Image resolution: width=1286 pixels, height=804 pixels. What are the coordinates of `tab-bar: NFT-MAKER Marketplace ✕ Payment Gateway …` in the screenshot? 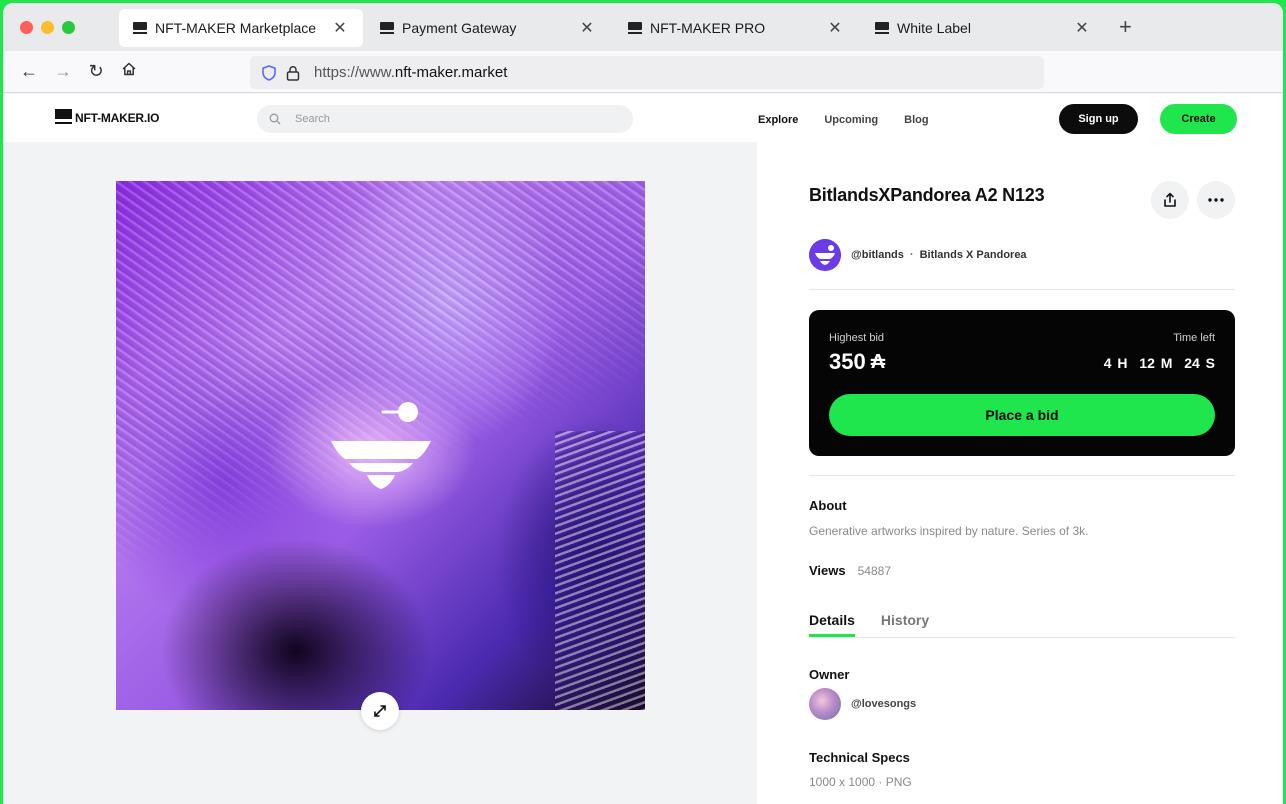 It's located at (643, 27).